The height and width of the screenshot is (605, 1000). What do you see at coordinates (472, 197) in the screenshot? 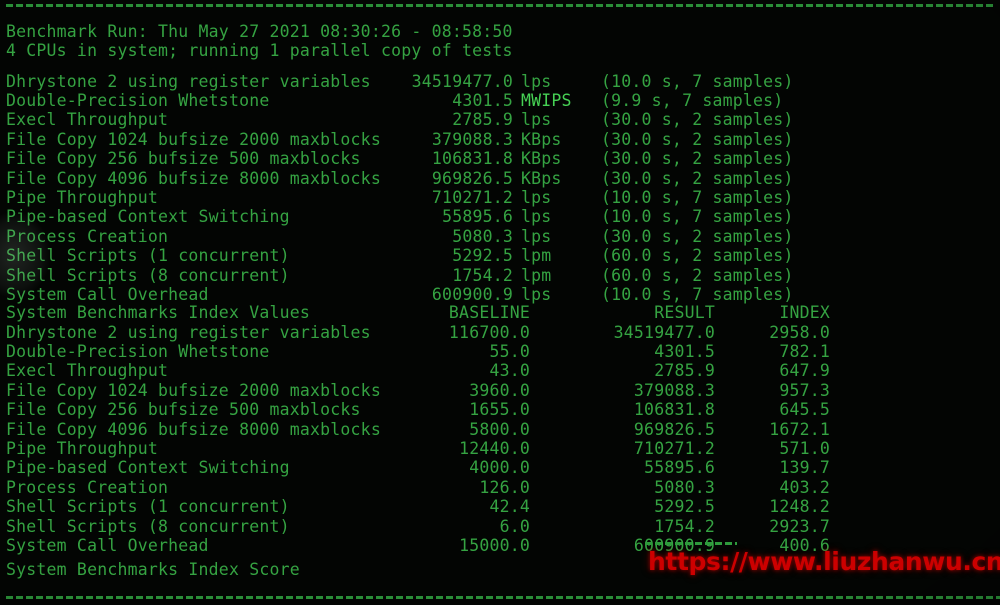
I see `raw-result-value: 710271.2` at bounding box center [472, 197].